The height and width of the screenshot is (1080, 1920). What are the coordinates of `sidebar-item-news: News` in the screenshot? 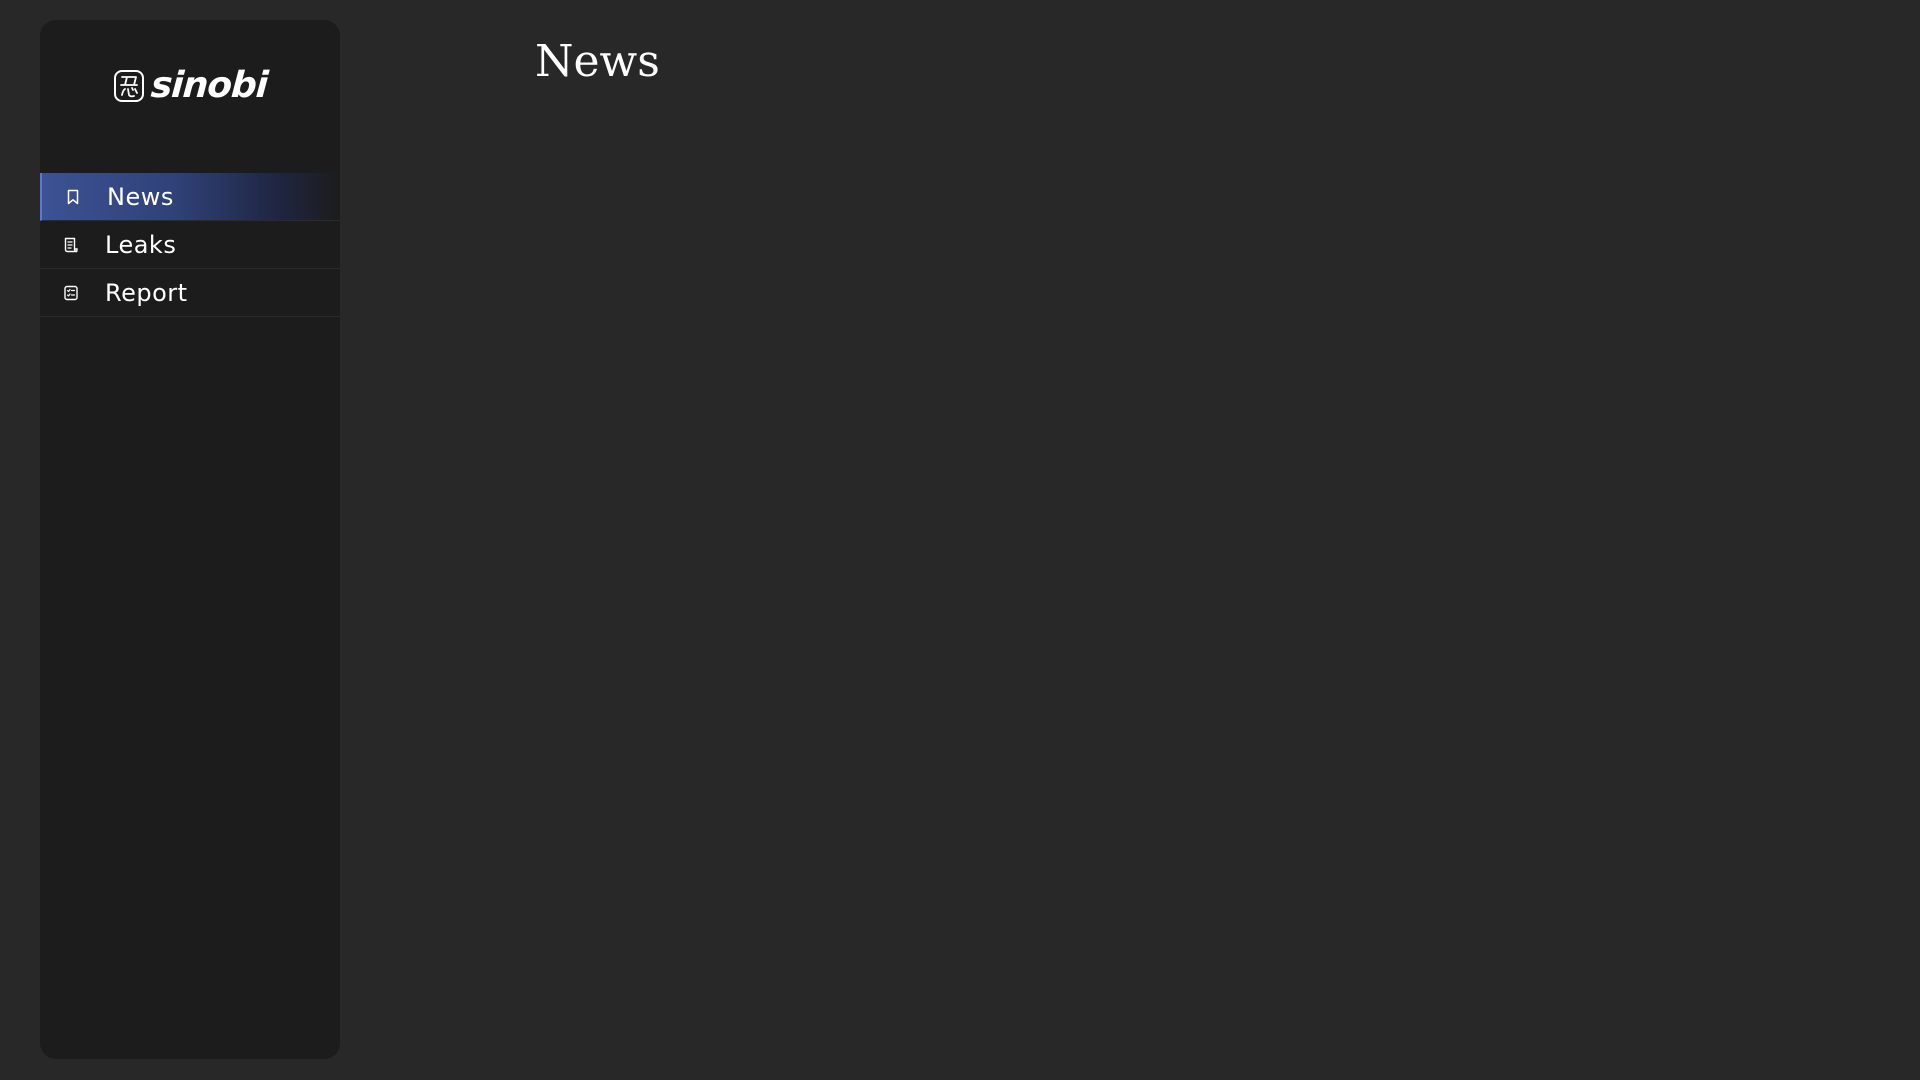 It's located at (190, 197).